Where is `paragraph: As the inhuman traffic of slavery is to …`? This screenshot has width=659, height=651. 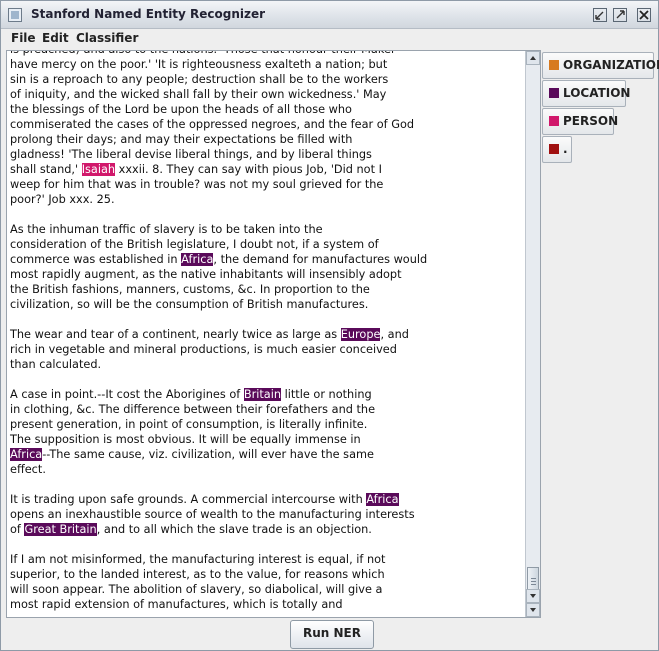
paragraph: As the inhuman traffic of slavery is to … is located at coordinates (267, 267).